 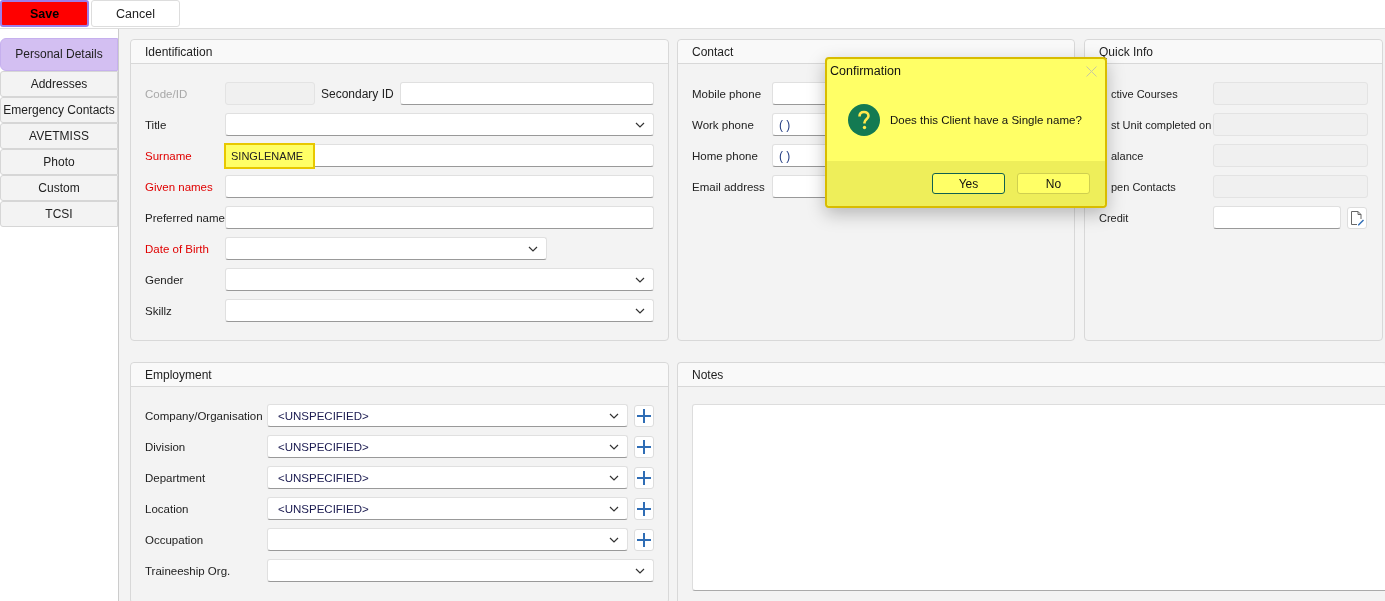 What do you see at coordinates (176, 477) in the screenshot?
I see `field-label: Department` at bounding box center [176, 477].